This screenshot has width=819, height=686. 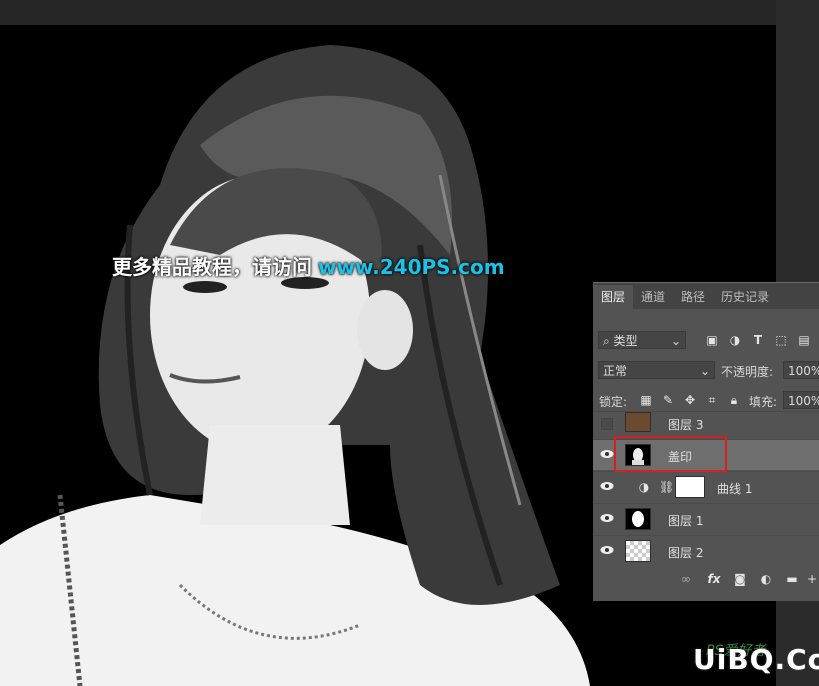 What do you see at coordinates (714, 579) in the screenshot?
I see `fx-icon: fx` at bounding box center [714, 579].